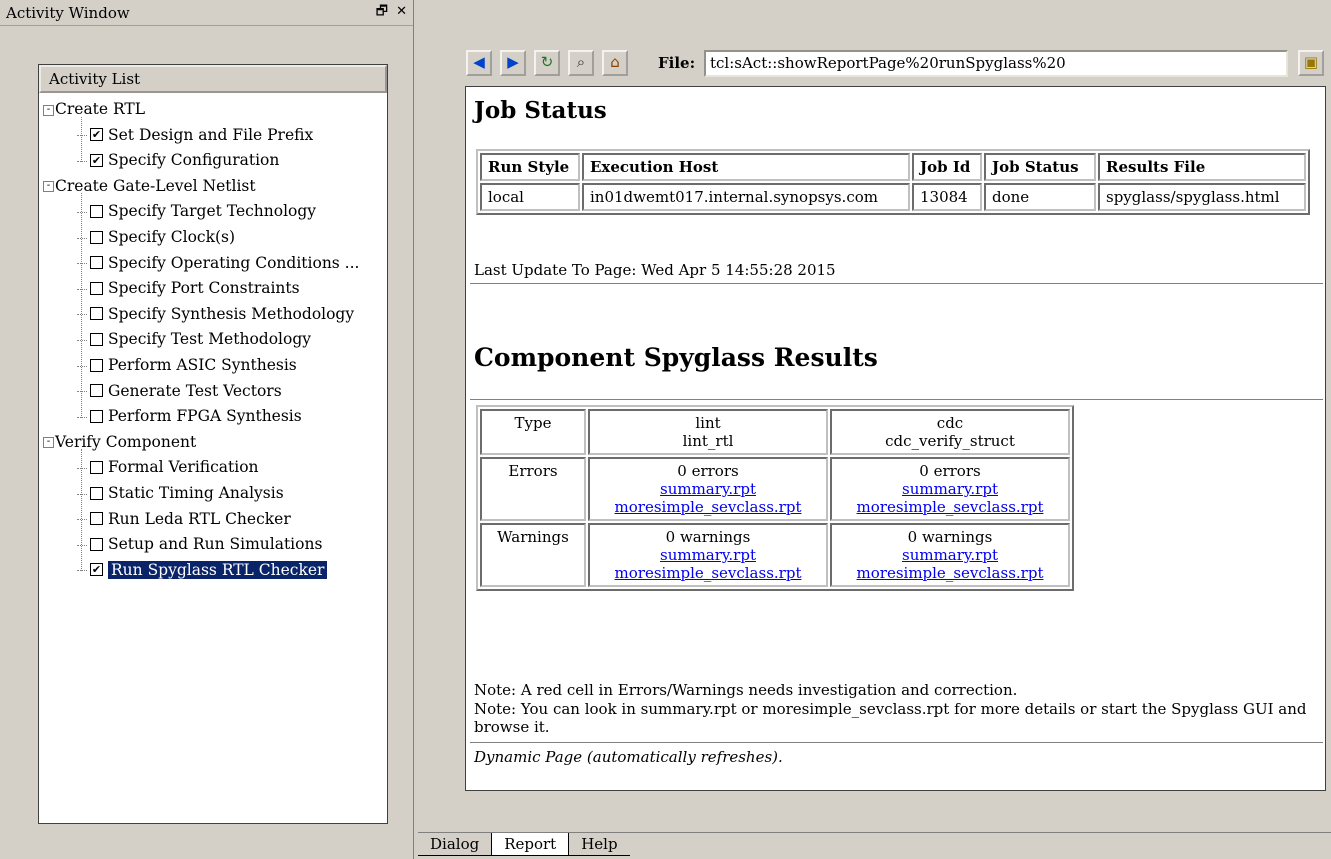 Image resolution: width=1331 pixels, height=859 pixels. Describe the element at coordinates (194, 339) in the screenshot. I see `activity-item: Specify Test Methodology` at that location.